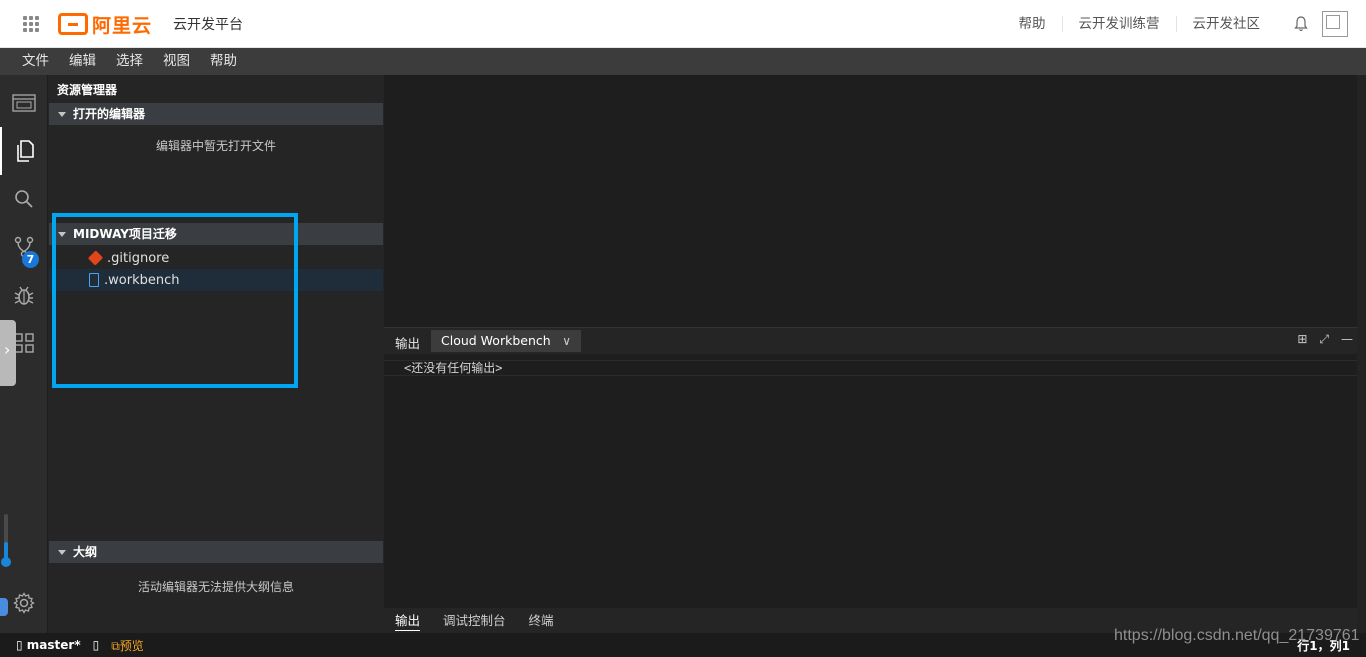  What do you see at coordinates (870, 368) in the screenshot?
I see `output-text: <还没有任何输出>` at bounding box center [870, 368].